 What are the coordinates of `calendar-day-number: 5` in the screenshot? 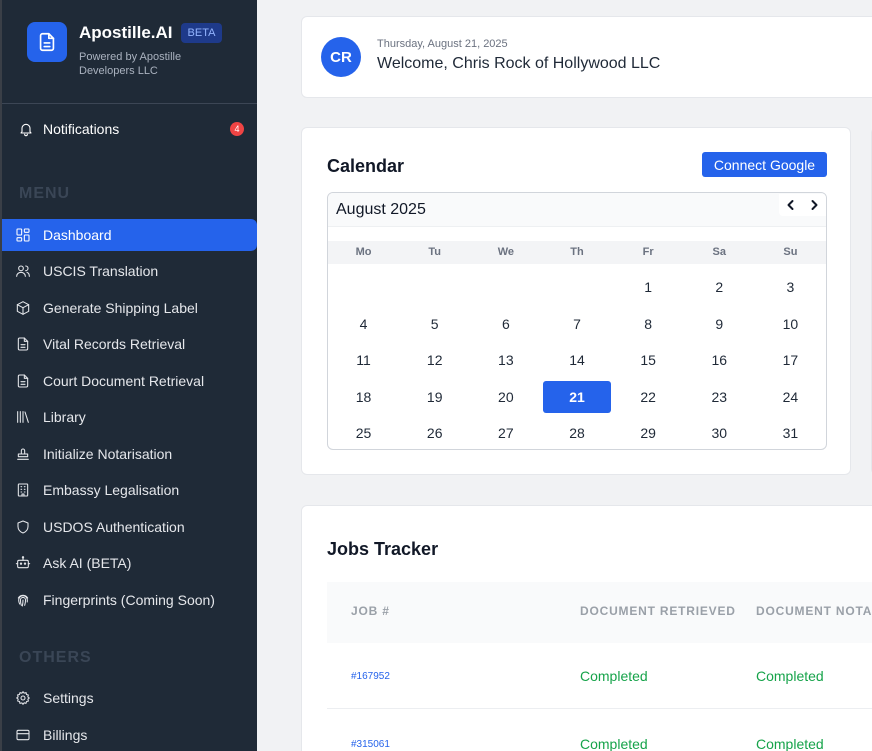 It's located at (434, 323).